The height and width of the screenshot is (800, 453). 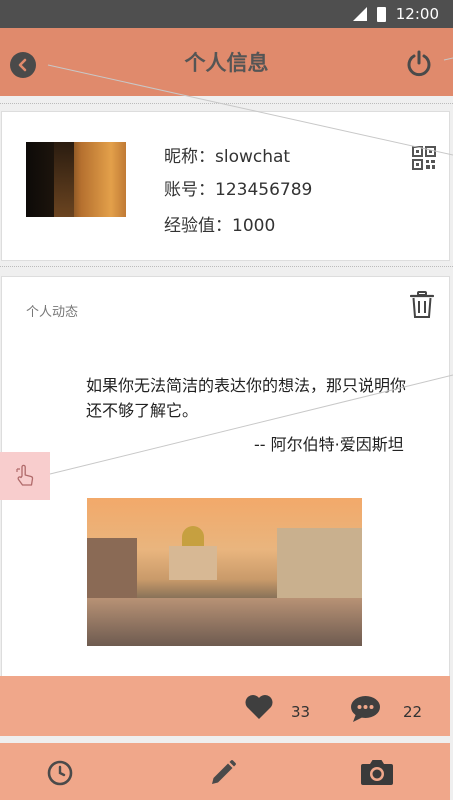 I want to click on post-image, so click(x=224, y=572).